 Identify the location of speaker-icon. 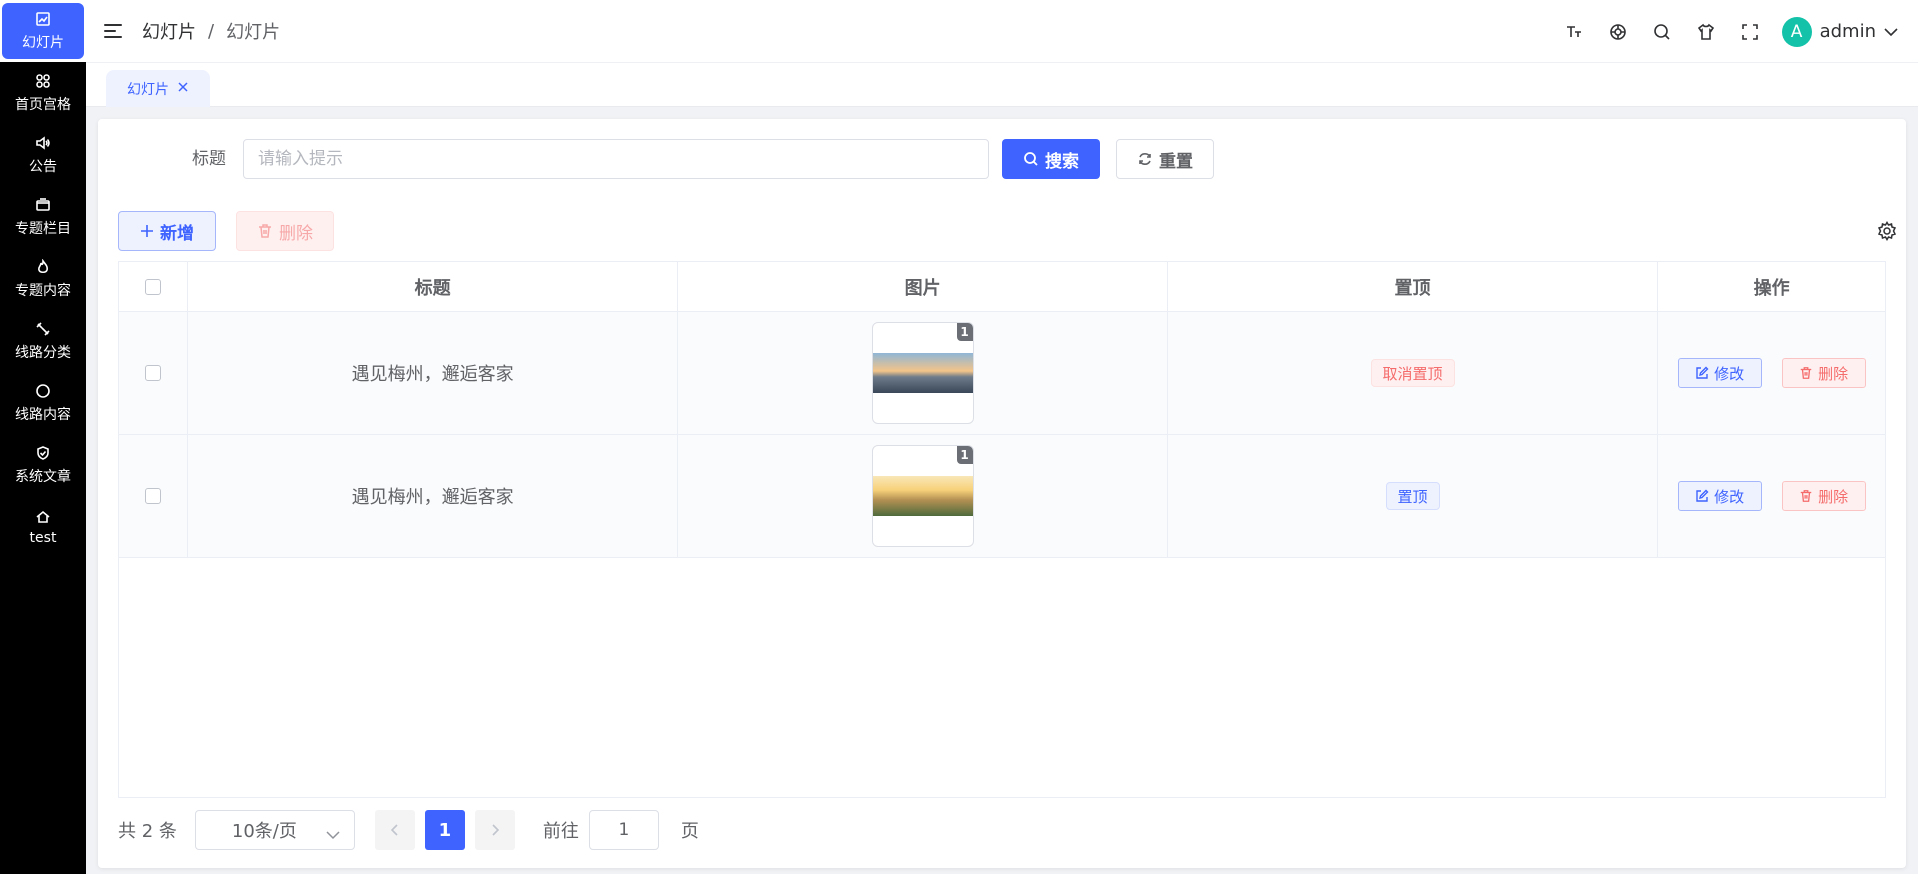
(43, 143).